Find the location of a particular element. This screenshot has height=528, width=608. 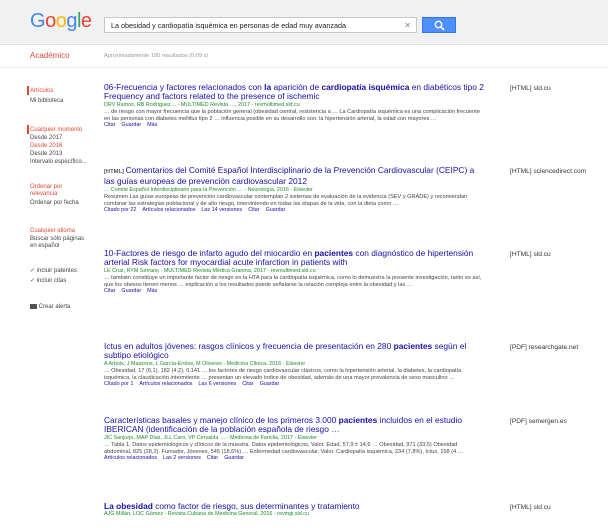

result-action-link: Las 2 versiones is located at coordinates (182, 458).